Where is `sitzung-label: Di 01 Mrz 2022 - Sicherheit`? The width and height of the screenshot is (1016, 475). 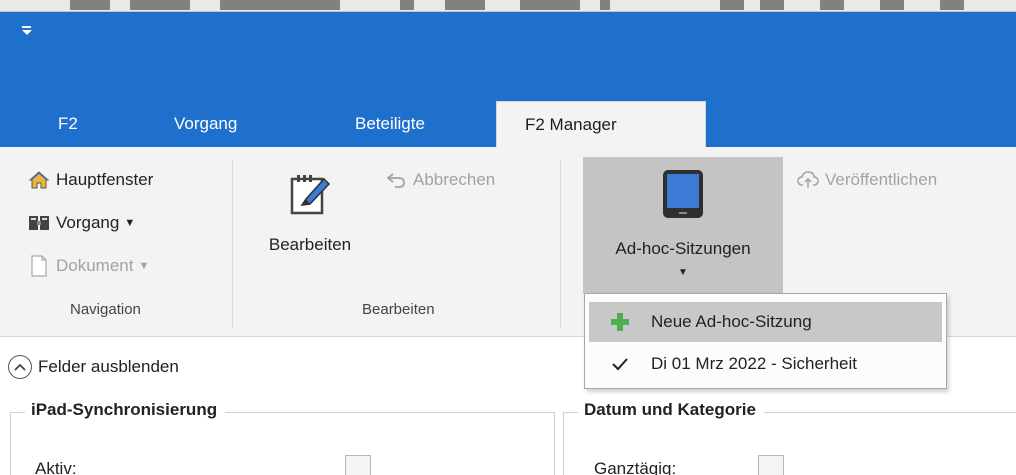
sitzung-label: Di 01 Mrz 2022 - Sicherheit is located at coordinates (754, 363).